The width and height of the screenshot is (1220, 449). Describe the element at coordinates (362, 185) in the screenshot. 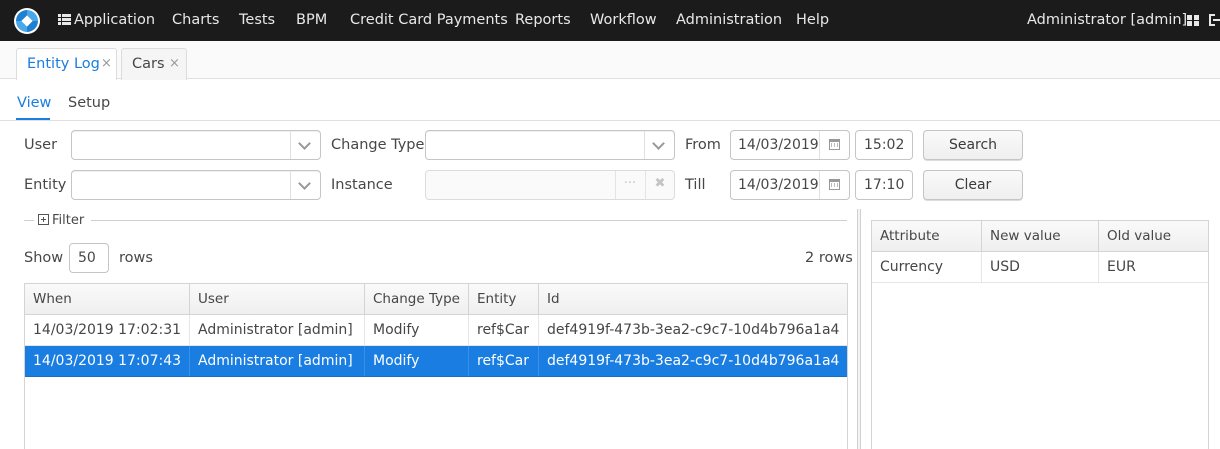

I see `instance-label: Instance` at that location.